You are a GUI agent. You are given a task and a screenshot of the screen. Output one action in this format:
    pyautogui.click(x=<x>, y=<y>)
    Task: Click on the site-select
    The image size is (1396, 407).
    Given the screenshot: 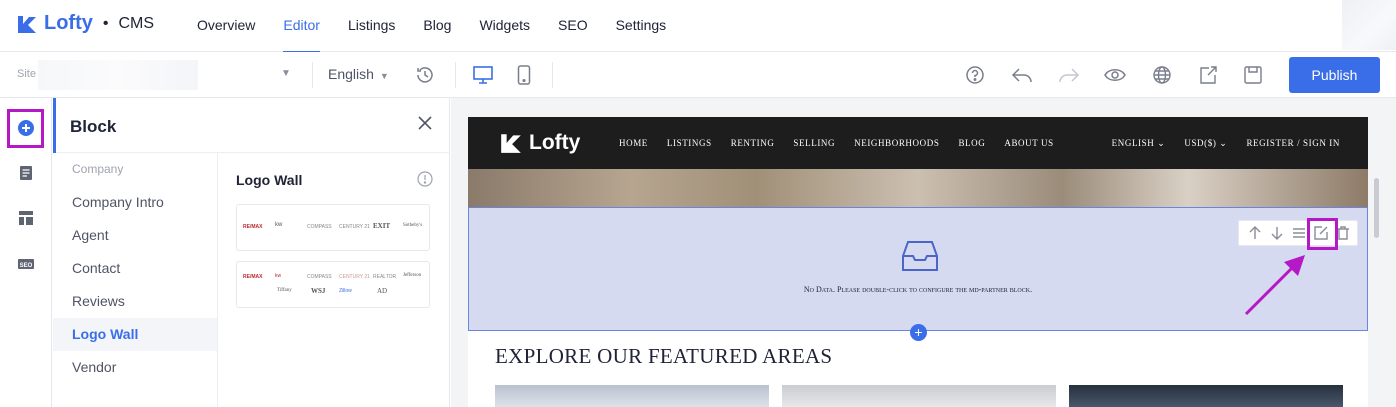 What is the action you would take?
    pyautogui.click(x=118, y=75)
    